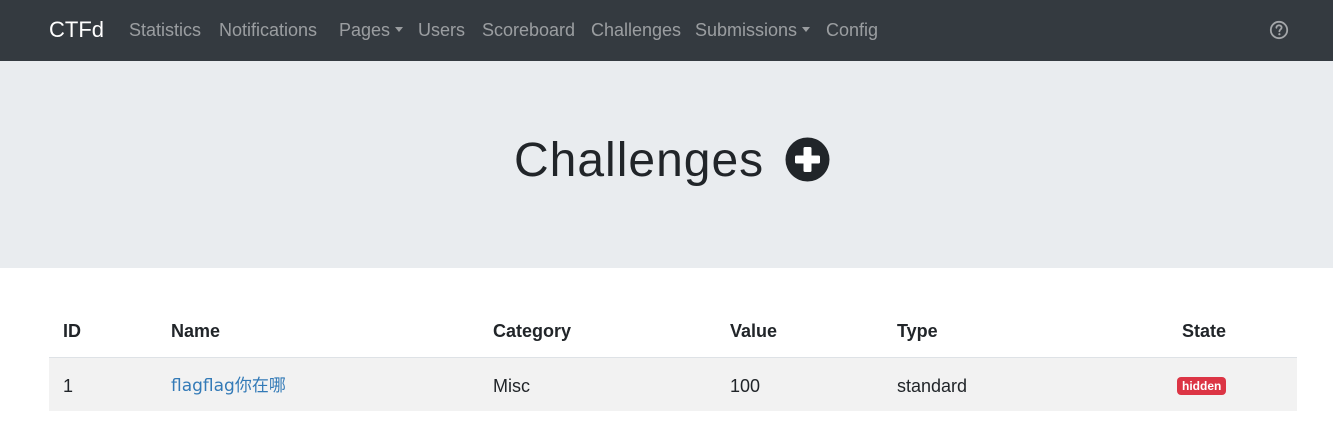  I want to click on cell-type: standard, so click(932, 386).